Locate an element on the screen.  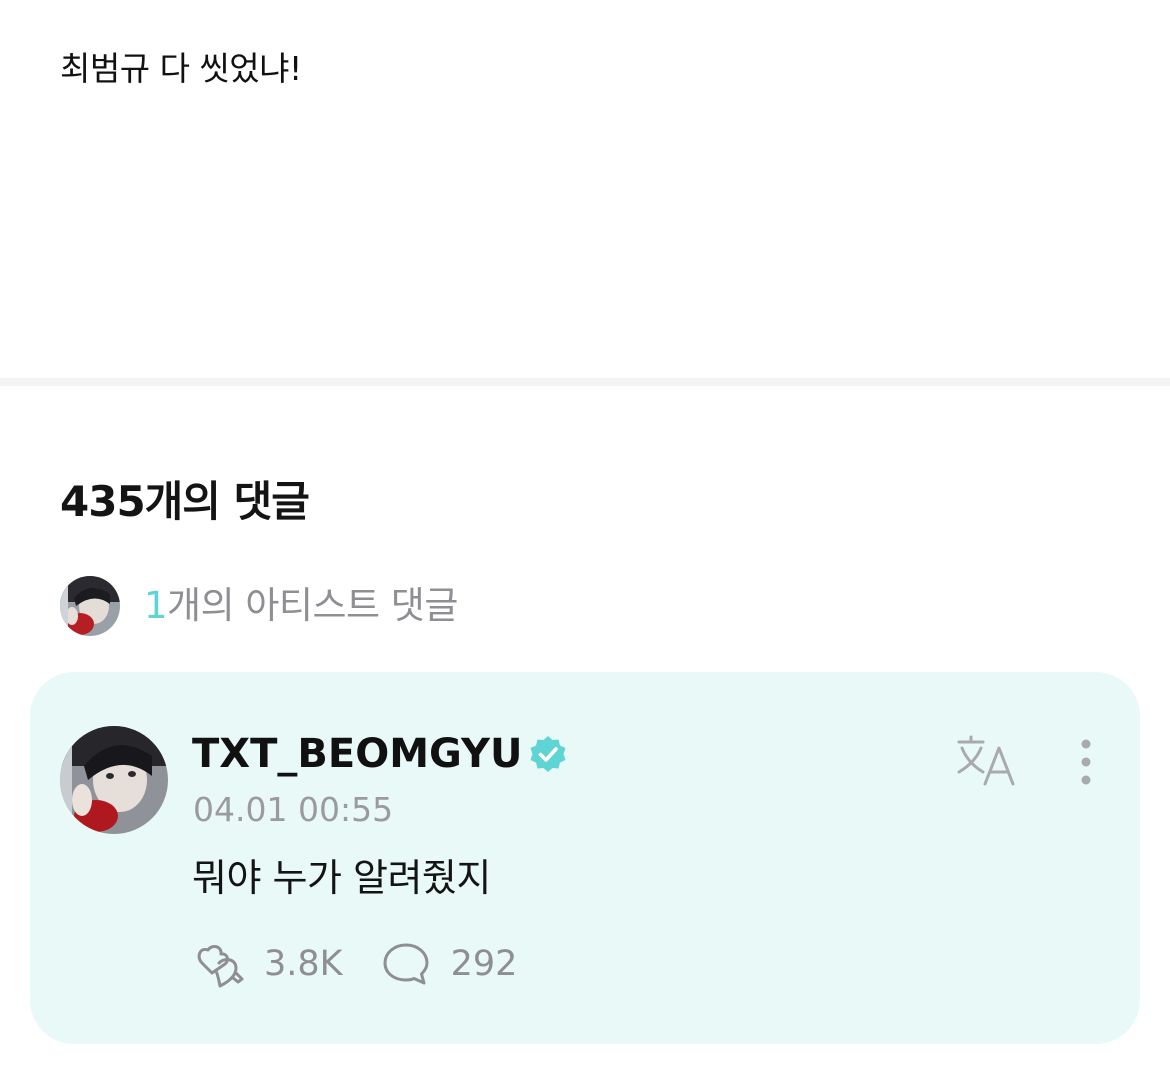
artist-comments-summary: 1개의 아티스트 댓글 is located at coordinates (259, 606).